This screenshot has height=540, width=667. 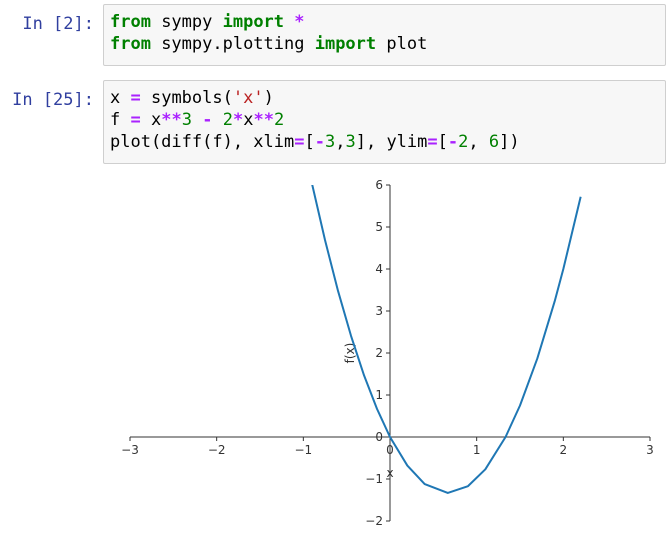 What do you see at coordinates (564, 450) in the screenshot?
I see `x-tick-label: 2` at bounding box center [564, 450].